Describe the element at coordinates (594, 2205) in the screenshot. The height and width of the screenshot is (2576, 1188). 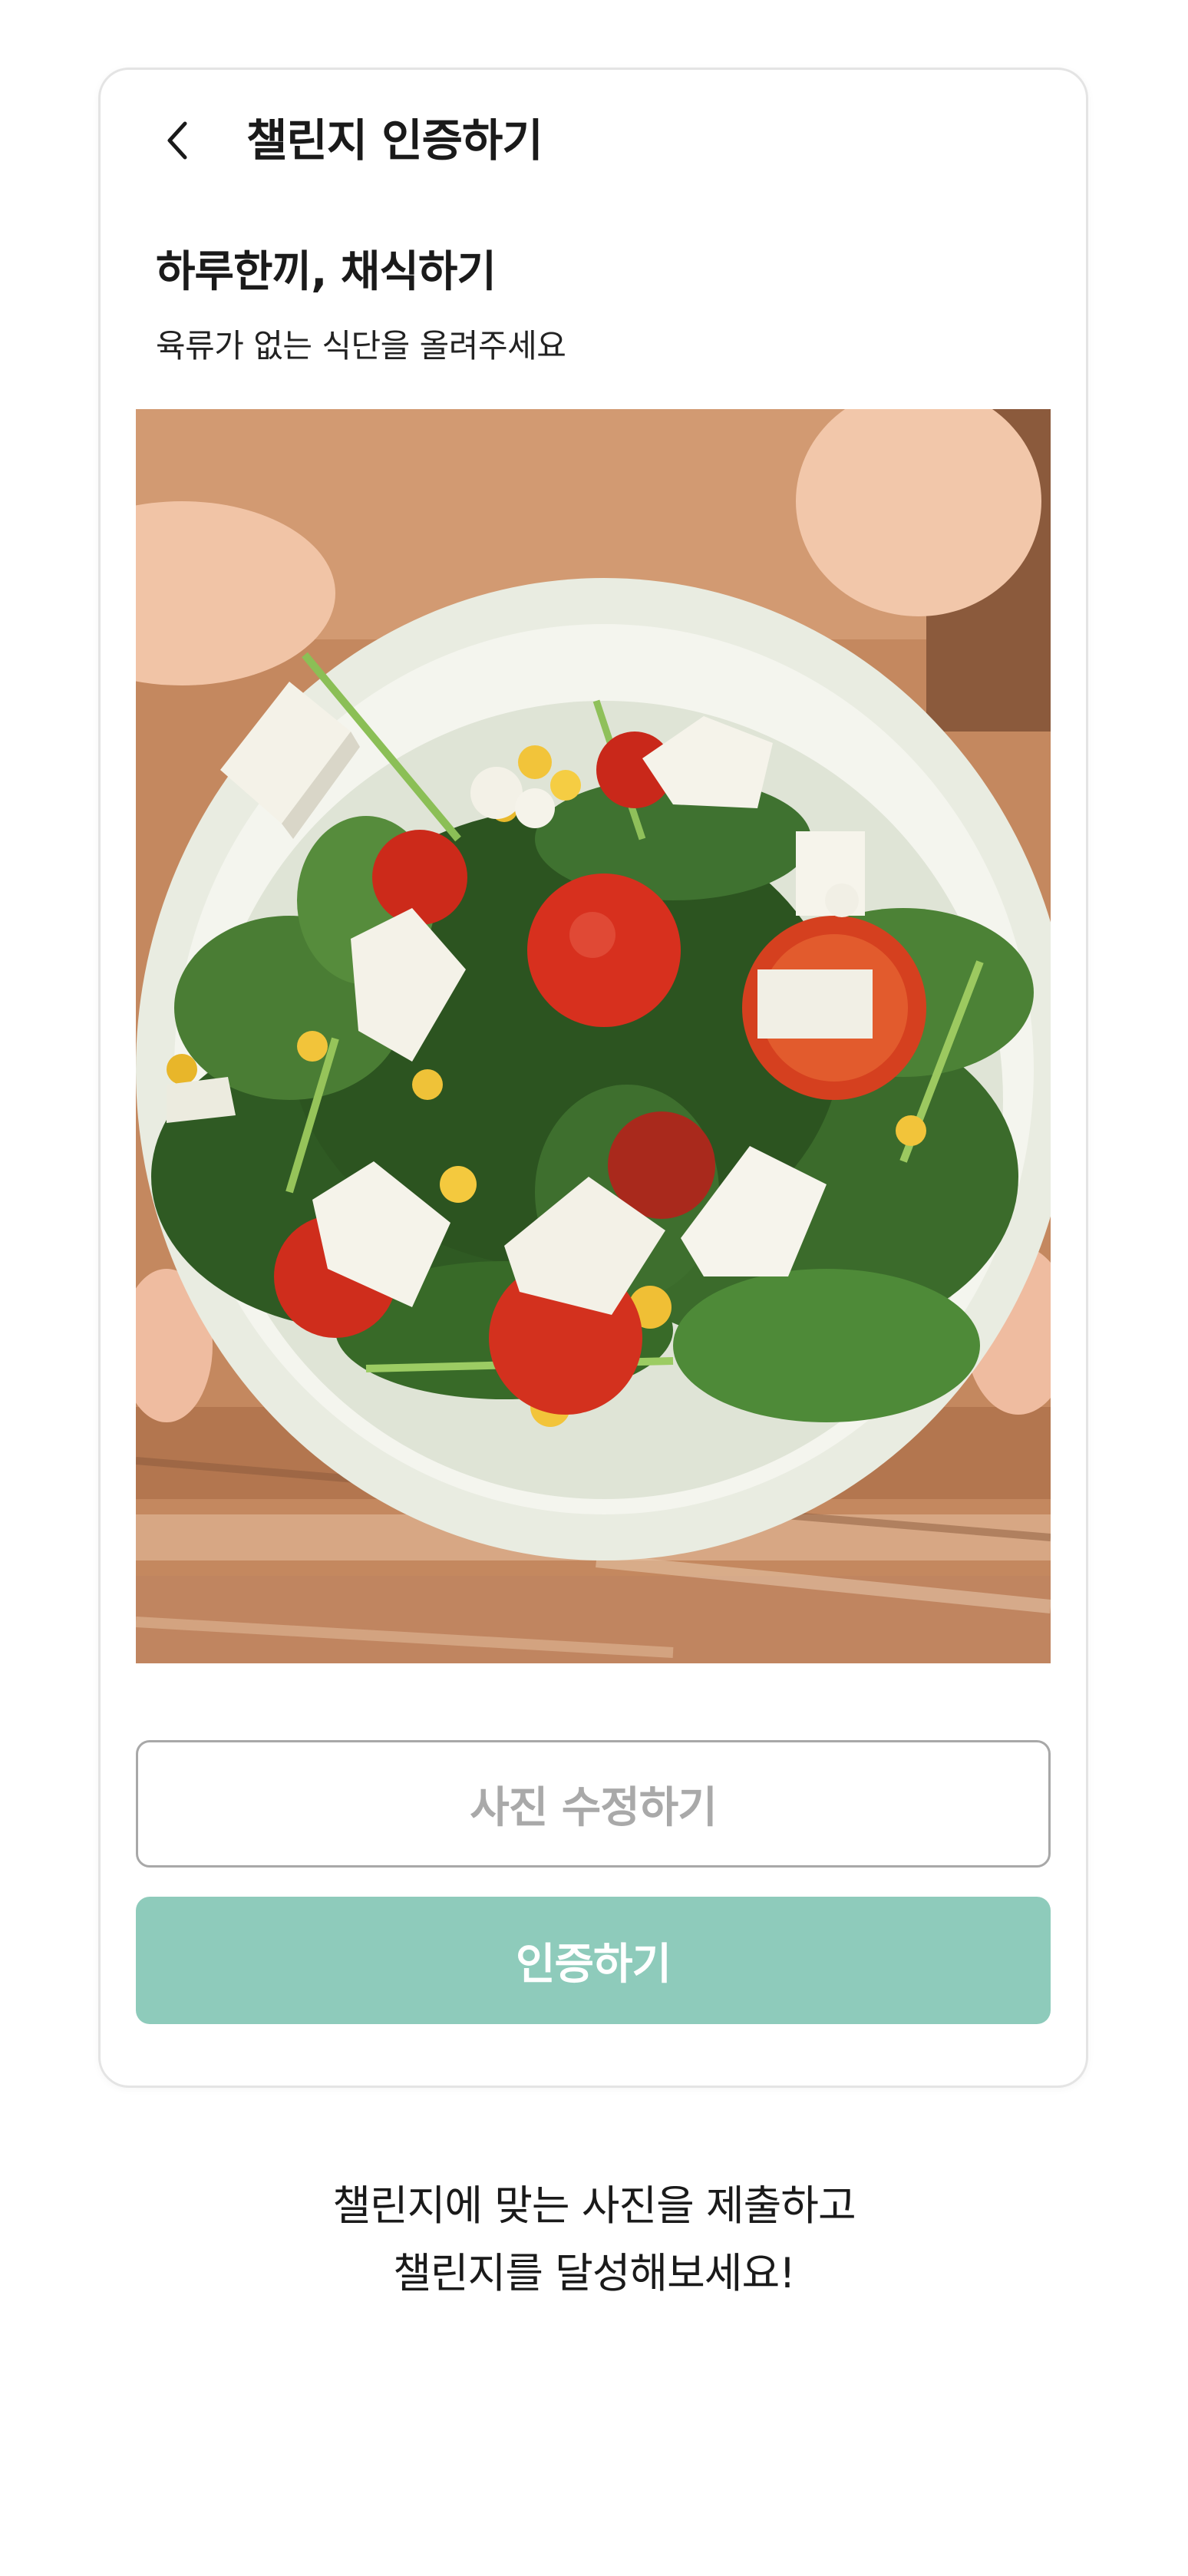
I see `footer-line-1: 챌린지에 맞는 사진을 제출하고` at that location.